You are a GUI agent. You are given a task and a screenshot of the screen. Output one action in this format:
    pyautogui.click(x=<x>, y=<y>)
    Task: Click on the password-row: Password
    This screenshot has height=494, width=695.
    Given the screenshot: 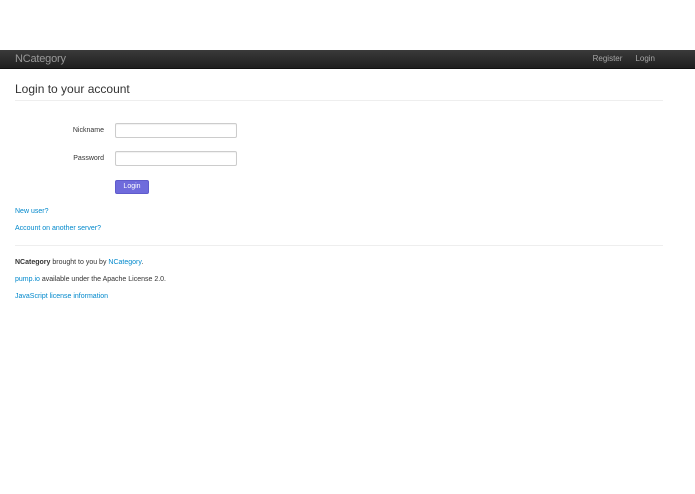 What is the action you would take?
    pyautogui.click(x=165, y=159)
    